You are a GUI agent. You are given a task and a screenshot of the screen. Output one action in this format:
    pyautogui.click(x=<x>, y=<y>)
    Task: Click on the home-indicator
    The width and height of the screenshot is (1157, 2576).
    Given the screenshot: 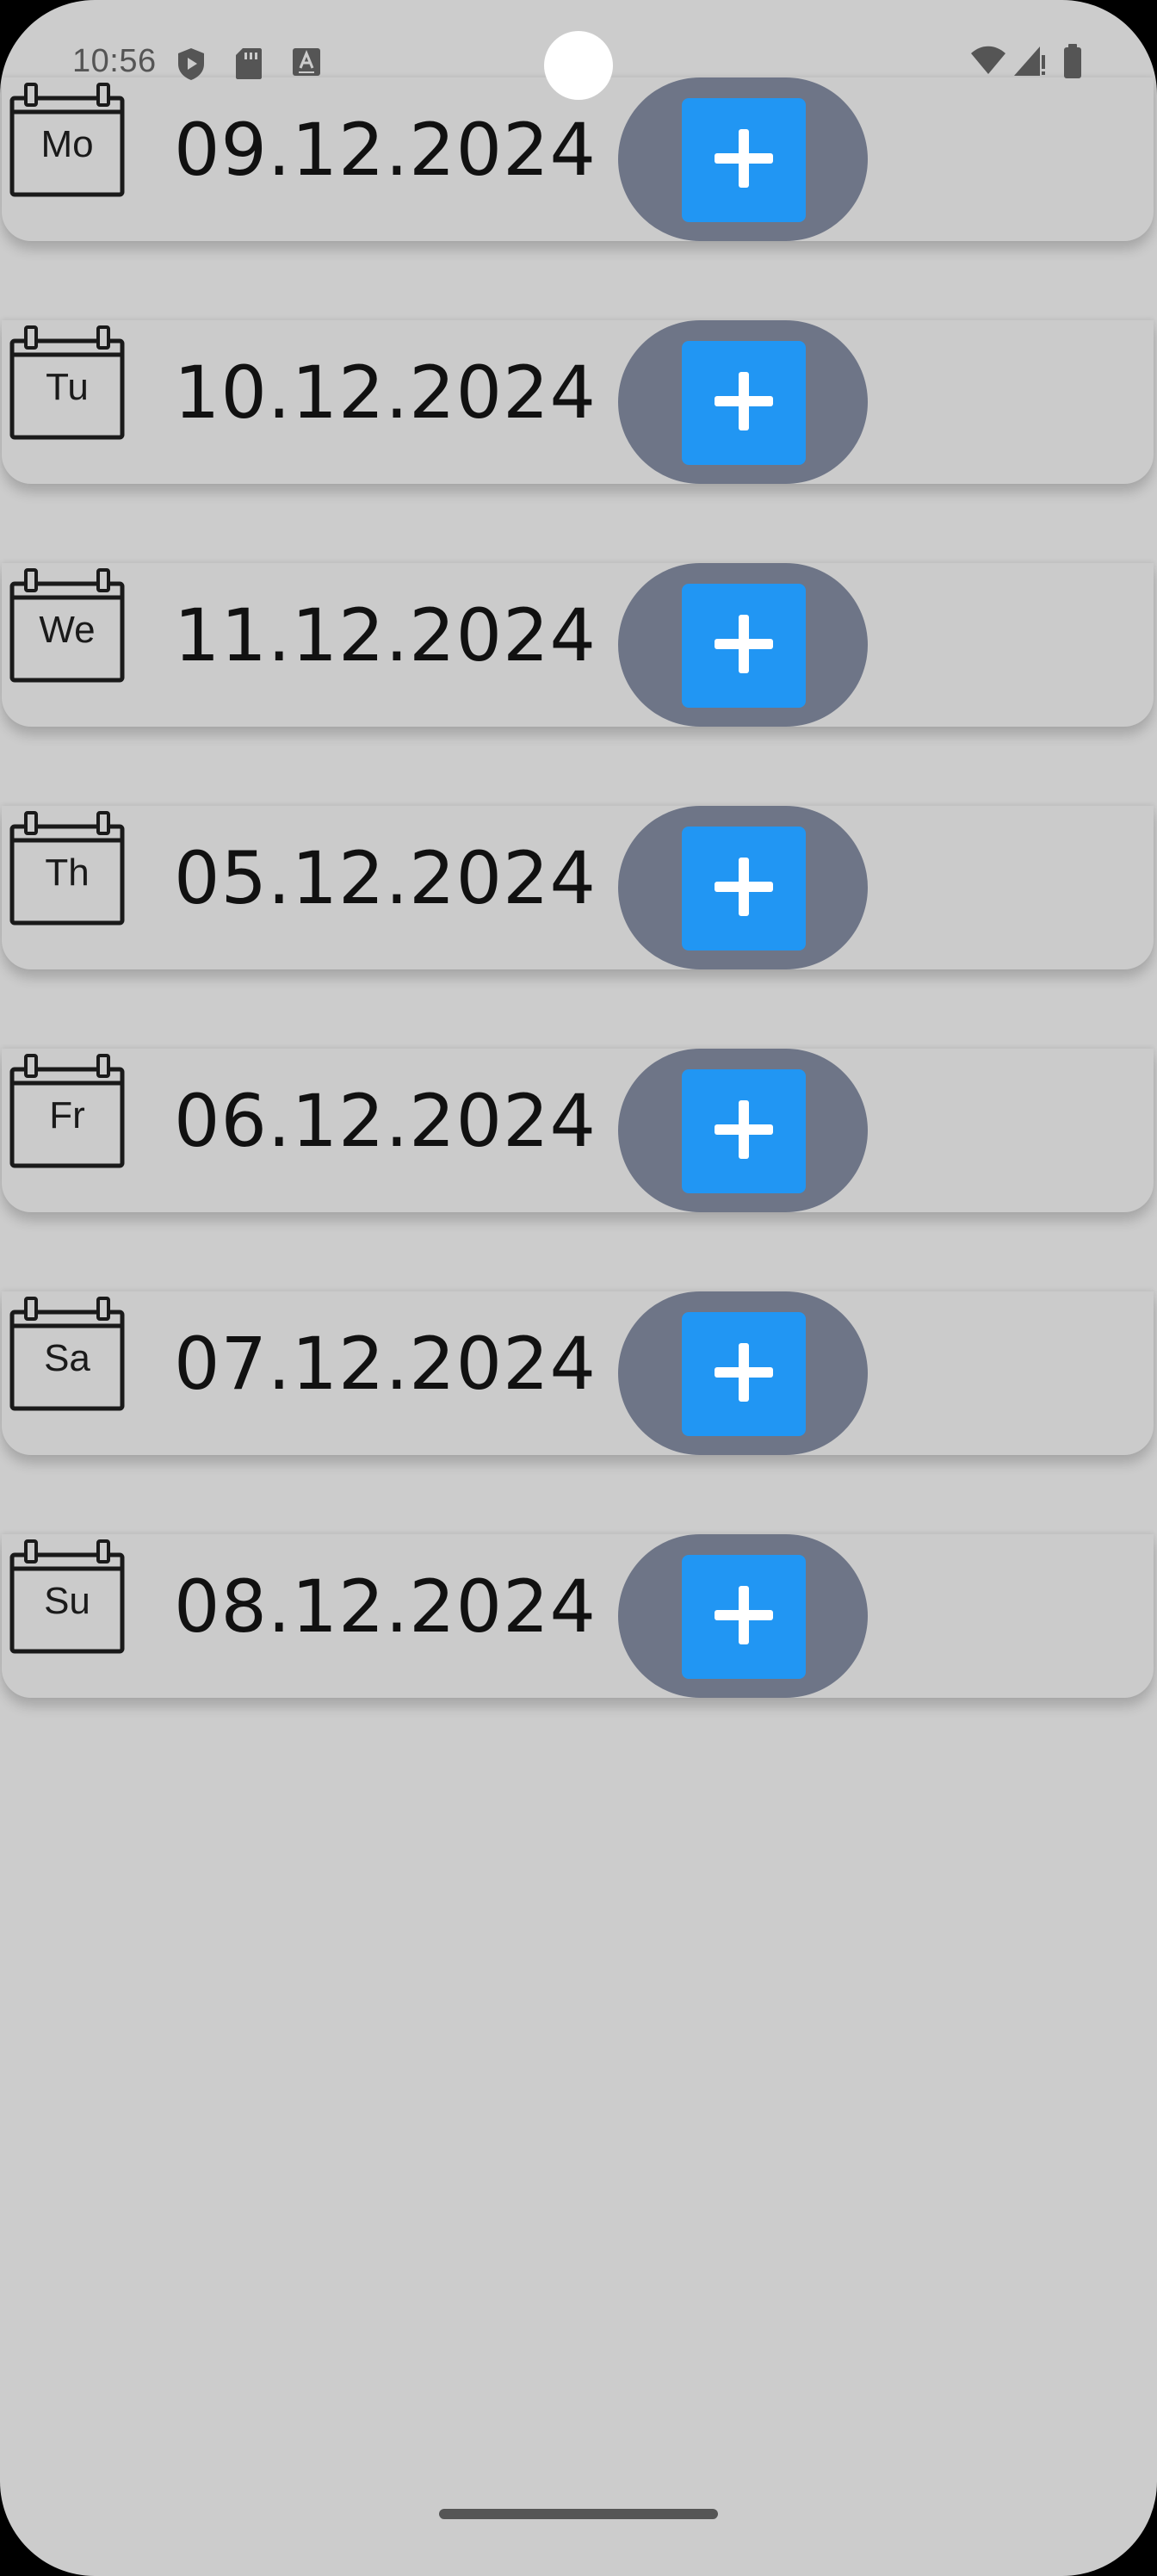 What is the action you would take?
    pyautogui.click(x=579, y=2514)
    